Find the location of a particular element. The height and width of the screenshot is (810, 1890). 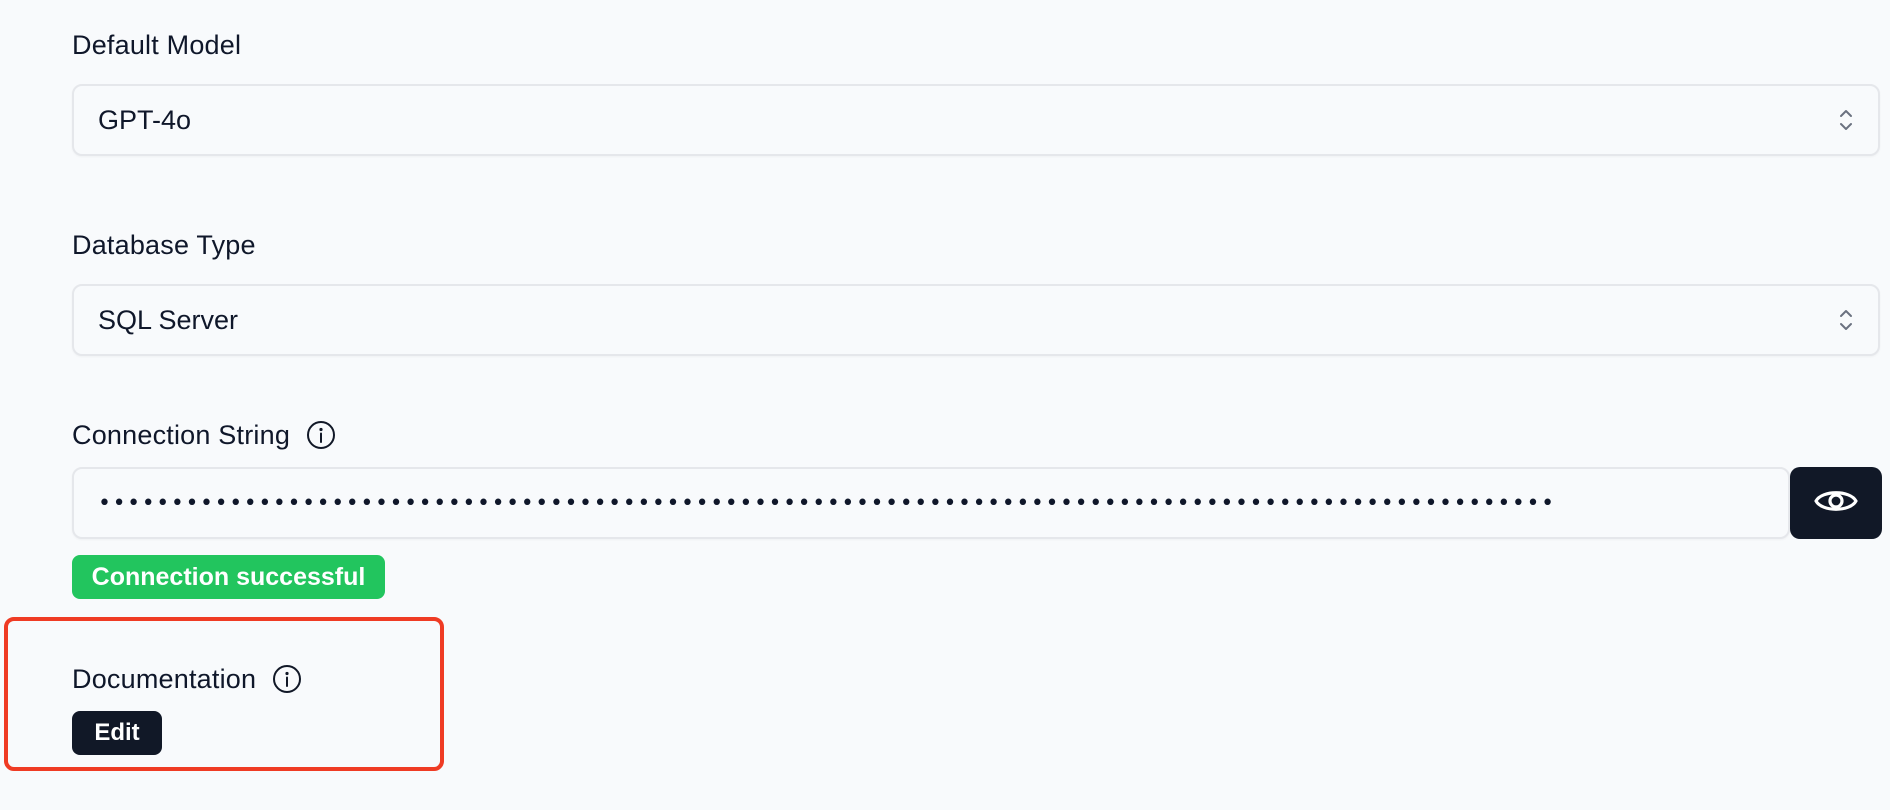

database-type-select: SQL Server is located at coordinates (976, 320).